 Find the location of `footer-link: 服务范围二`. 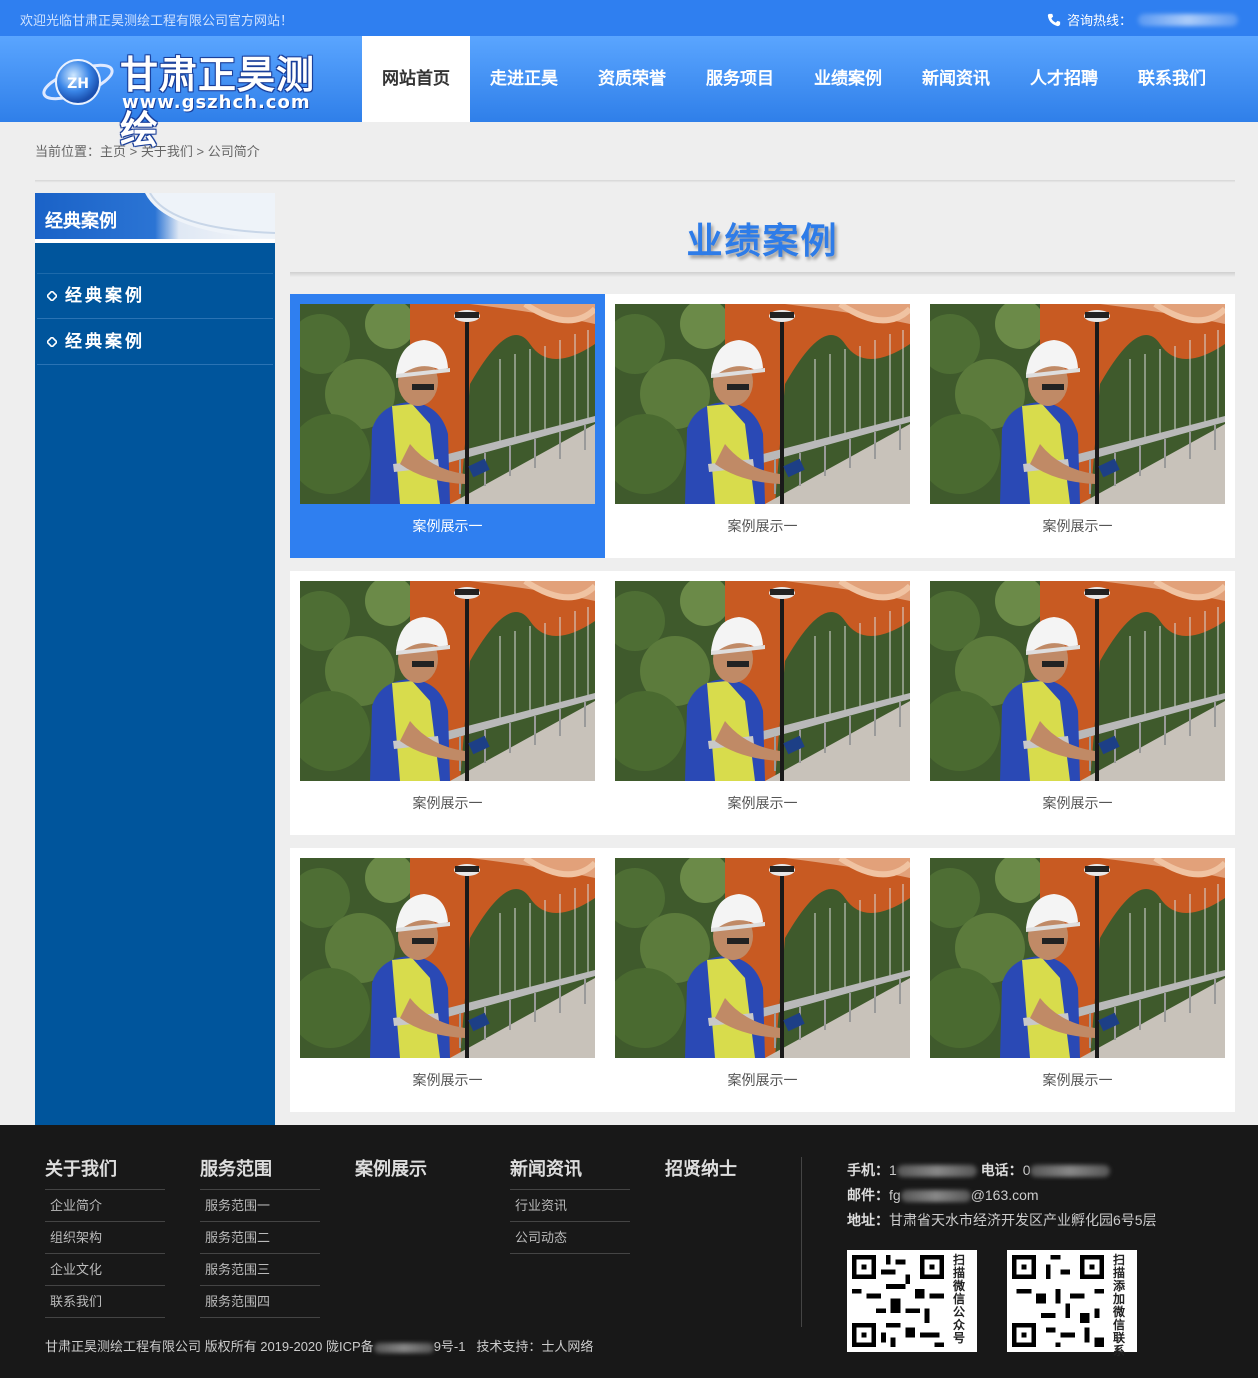

footer-link: 服务范围二 is located at coordinates (260, 1238).